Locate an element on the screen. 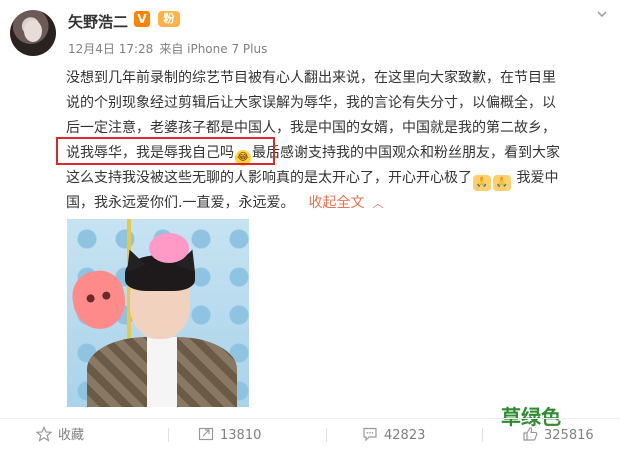  avatar-face is located at coordinates (33, 31).